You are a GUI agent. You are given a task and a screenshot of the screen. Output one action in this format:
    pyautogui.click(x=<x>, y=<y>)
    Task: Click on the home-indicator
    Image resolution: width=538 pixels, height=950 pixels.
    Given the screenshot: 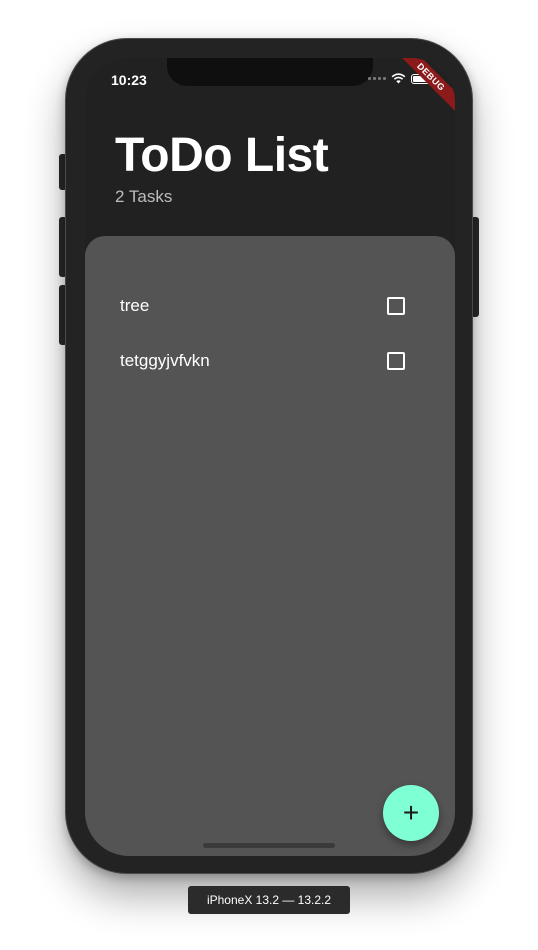 What is the action you would take?
    pyautogui.click(x=269, y=845)
    